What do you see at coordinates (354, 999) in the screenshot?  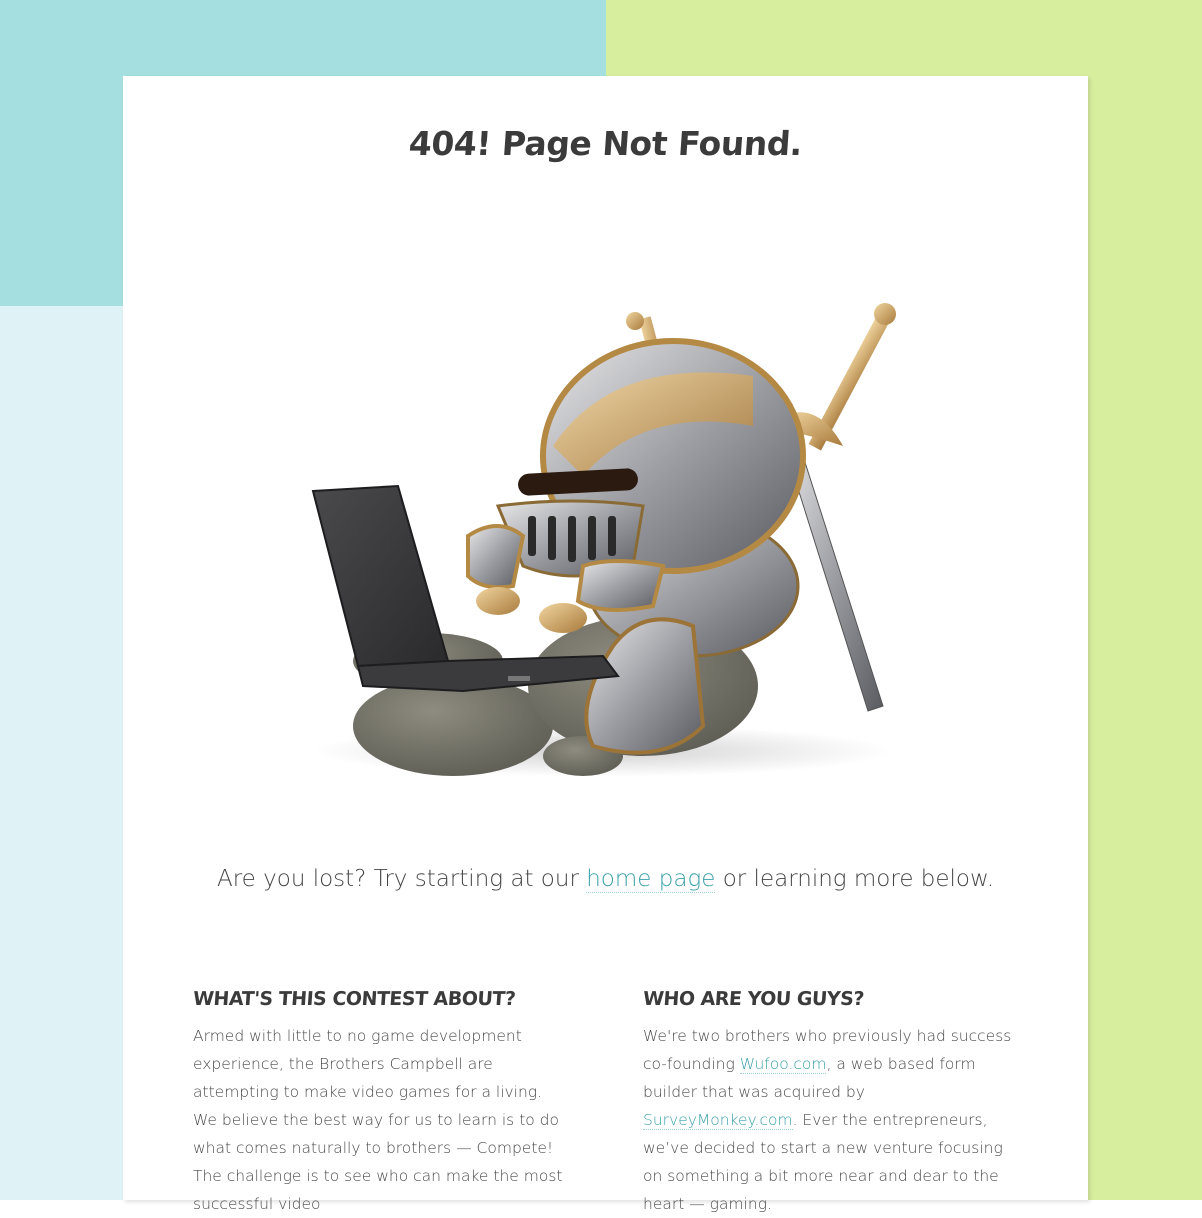 I see `contest-heading: WHAT'S THIS CONTEST ABOUT?` at bounding box center [354, 999].